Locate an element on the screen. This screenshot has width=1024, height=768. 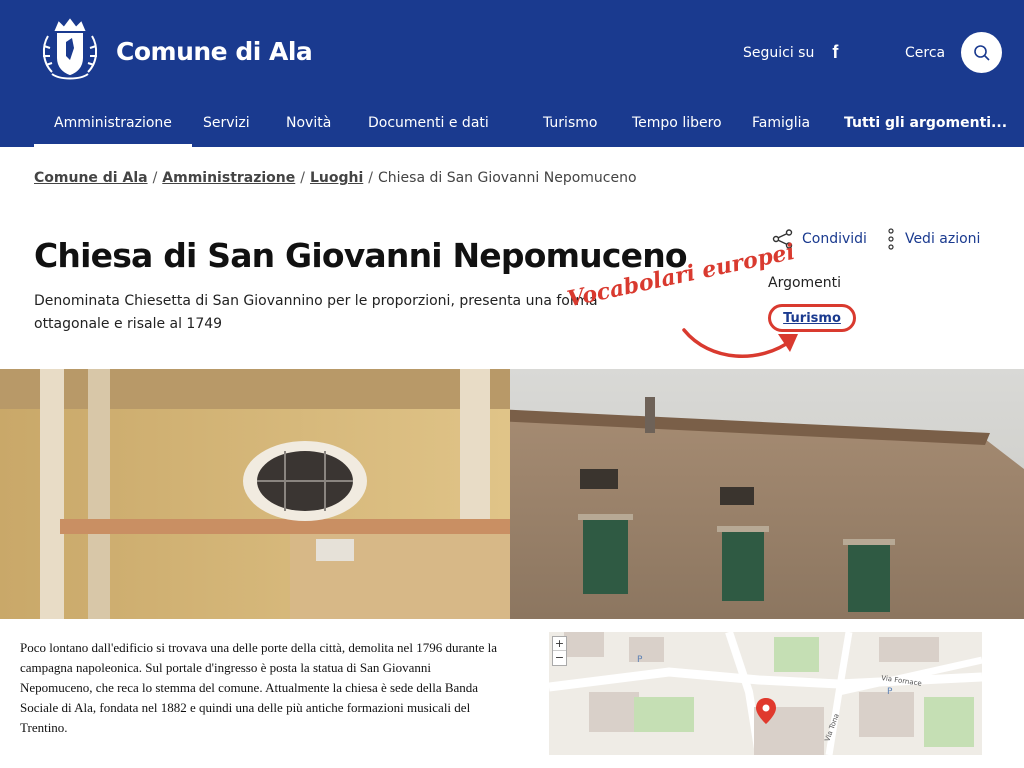
nav-item-tempo-libero: Tempo libero is located at coordinates (677, 125).